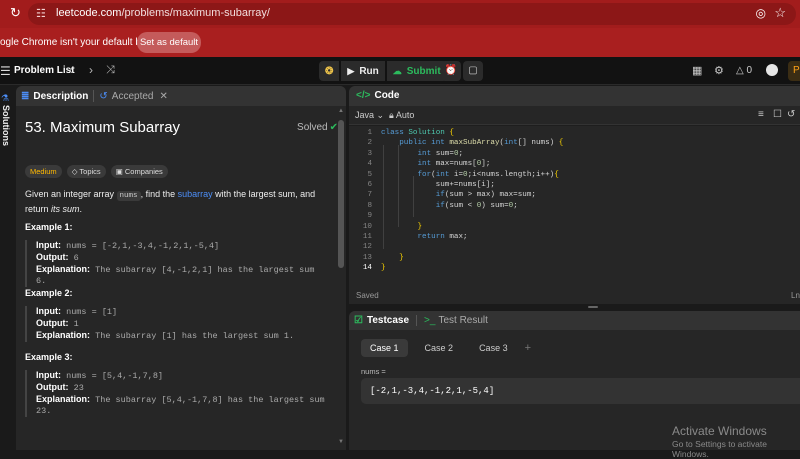 The height and width of the screenshot is (459, 800). Describe the element at coordinates (49, 293) in the screenshot. I see `example-2-title: Example 2:` at that location.